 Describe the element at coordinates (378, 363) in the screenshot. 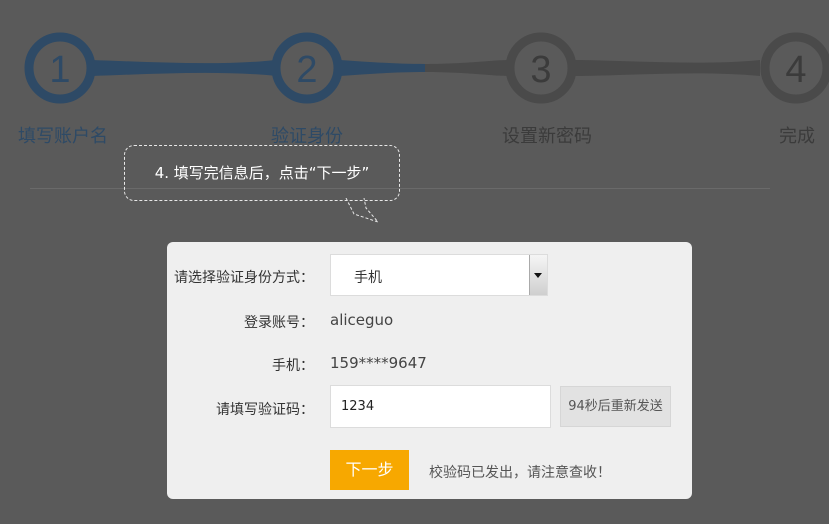

I see `phone-value: 159****9647` at that location.